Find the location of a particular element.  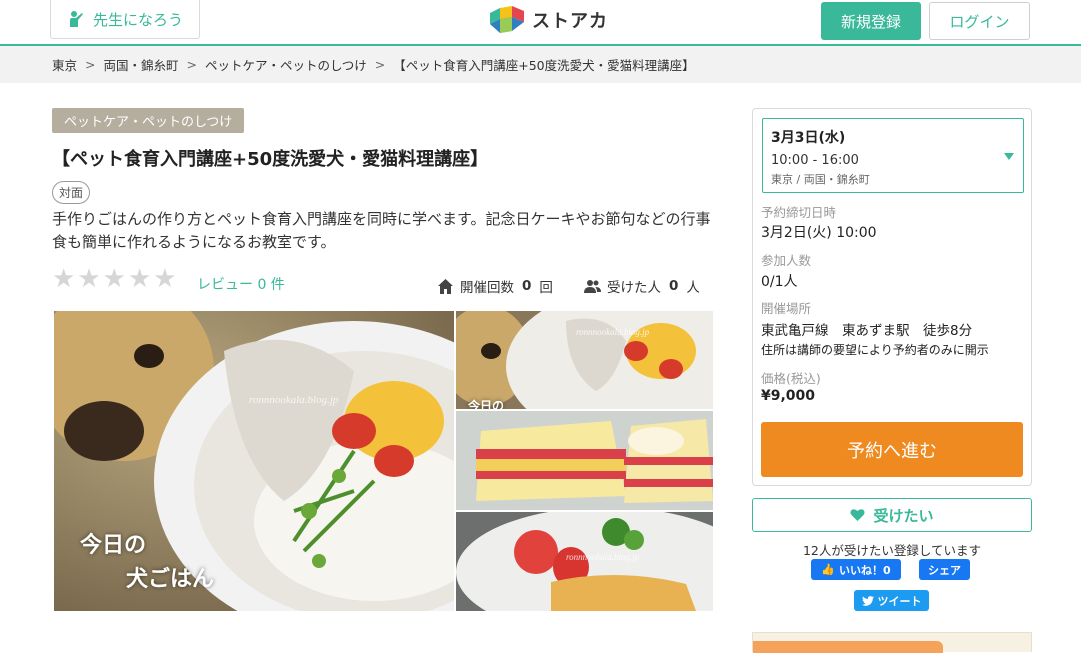

site-logo: ストアカ is located at coordinates (548, 20).